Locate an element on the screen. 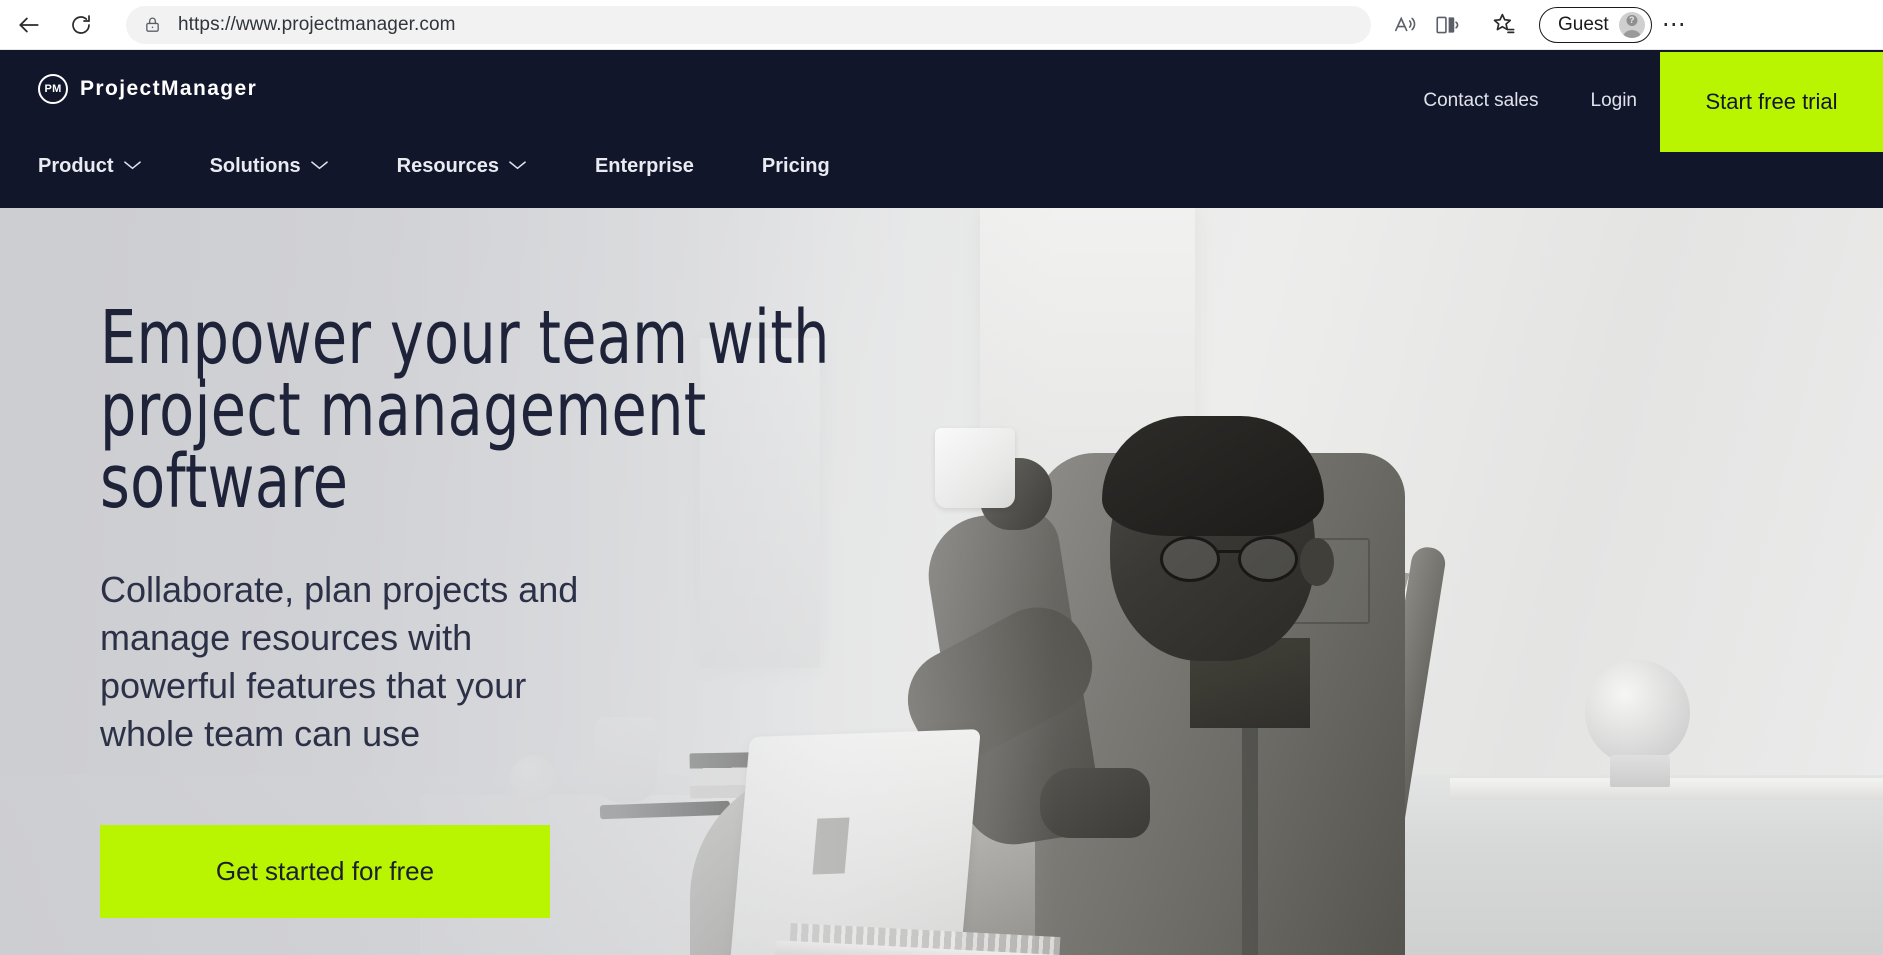 The width and height of the screenshot is (1883, 955). pm-logo-icon: PM is located at coordinates (53, 89).